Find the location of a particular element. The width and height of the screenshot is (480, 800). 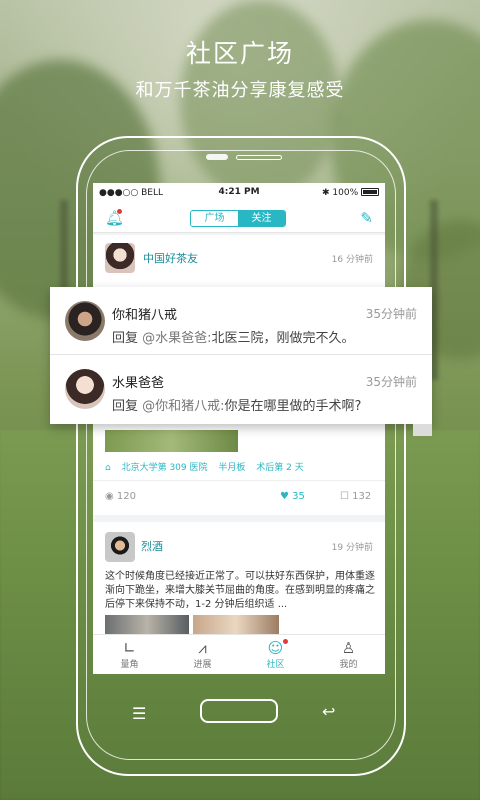

eye-icon: ◉ is located at coordinates (109, 496).